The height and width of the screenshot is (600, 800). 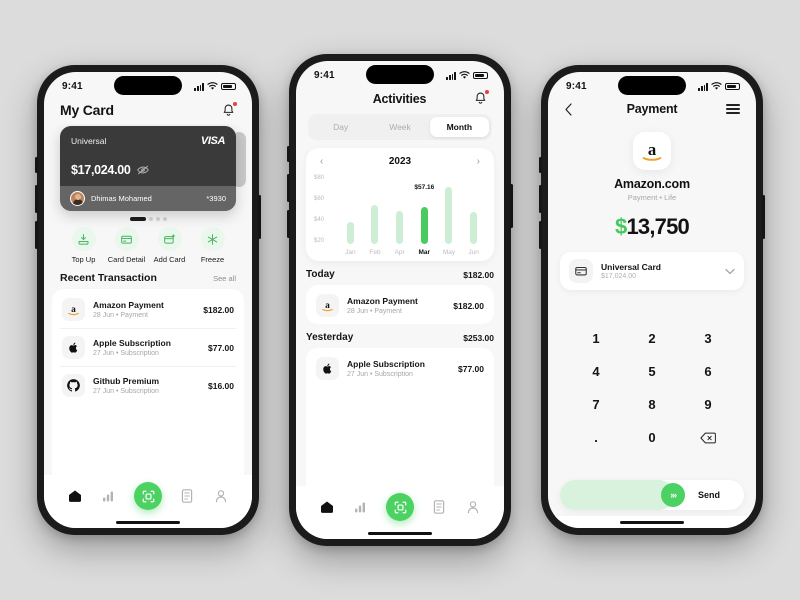 I want to click on send-button-label: Send, so click(x=709, y=495).